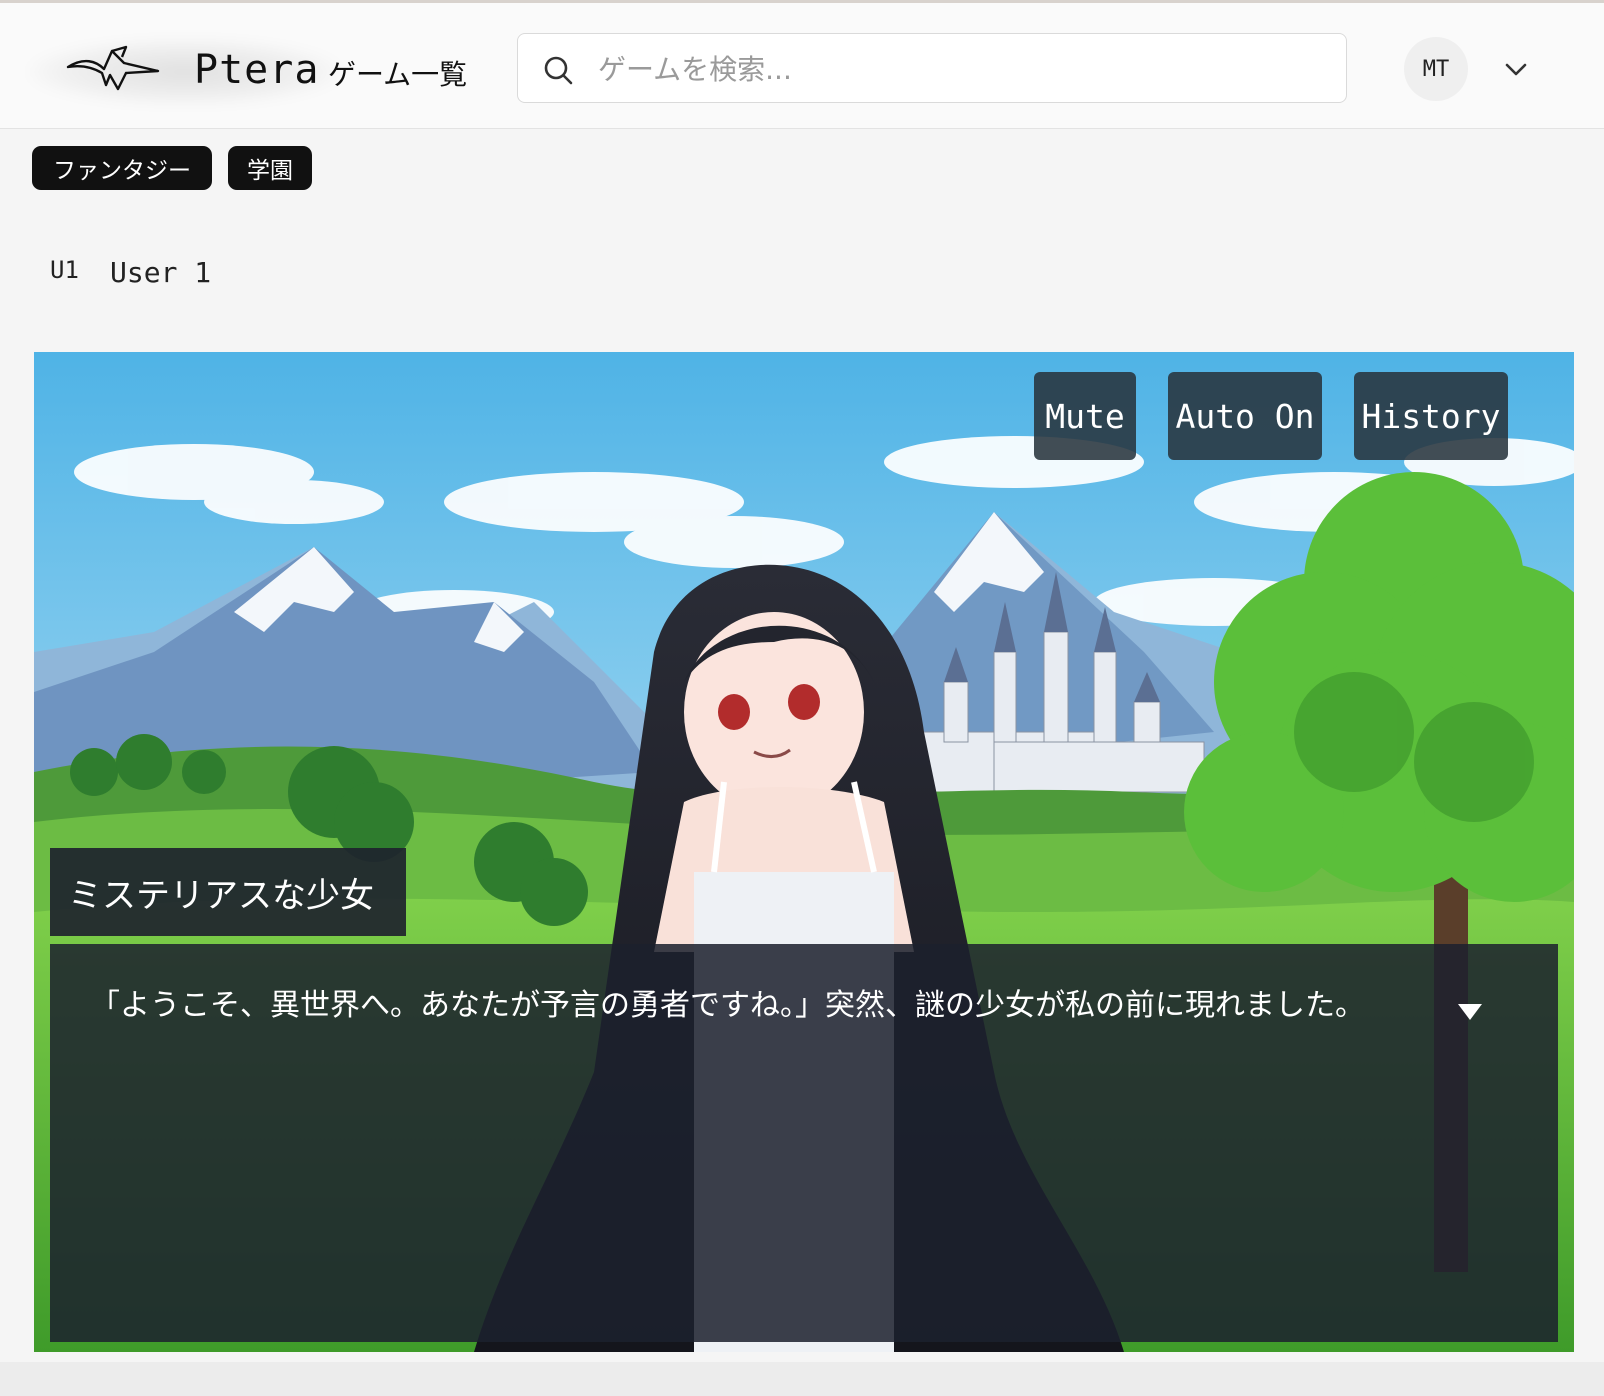 The image size is (1604, 1396). Describe the element at coordinates (270, 168) in the screenshot. I see `tag-school: 学園` at that location.